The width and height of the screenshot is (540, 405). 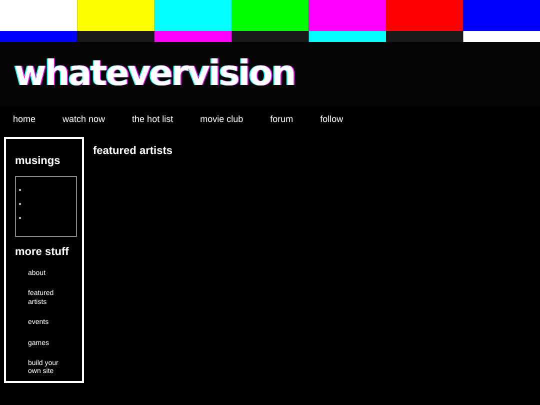 I want to click on nav-link: follow, so click(x=332, y=119).